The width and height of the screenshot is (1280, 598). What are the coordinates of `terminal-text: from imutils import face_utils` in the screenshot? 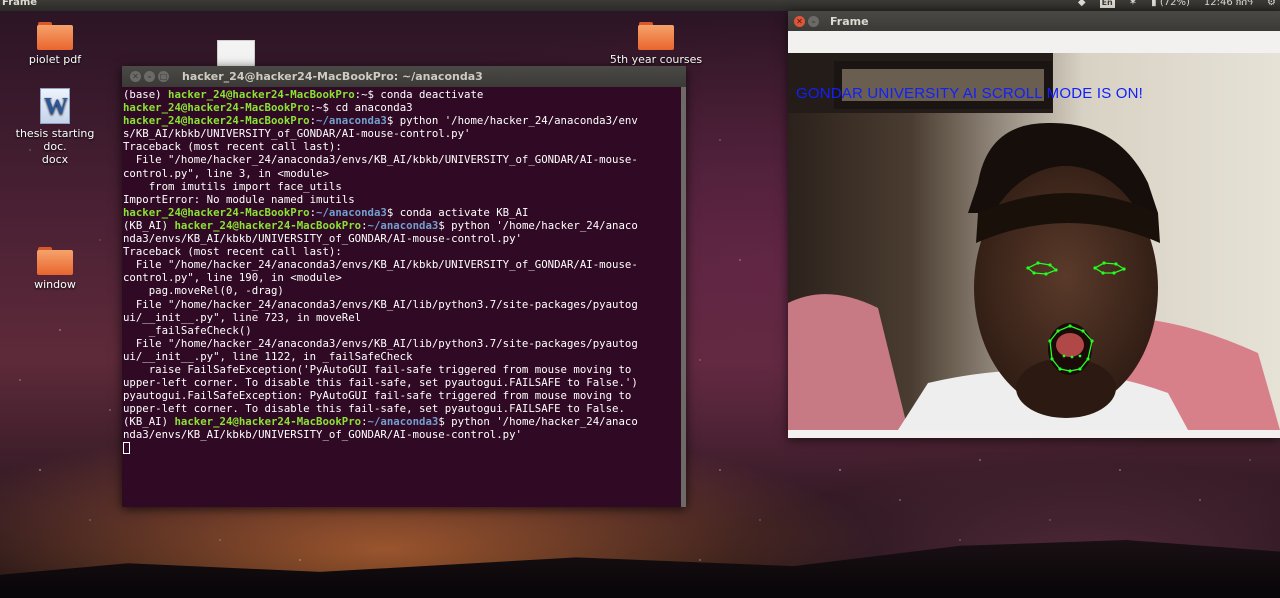 It's located at (232, 186).